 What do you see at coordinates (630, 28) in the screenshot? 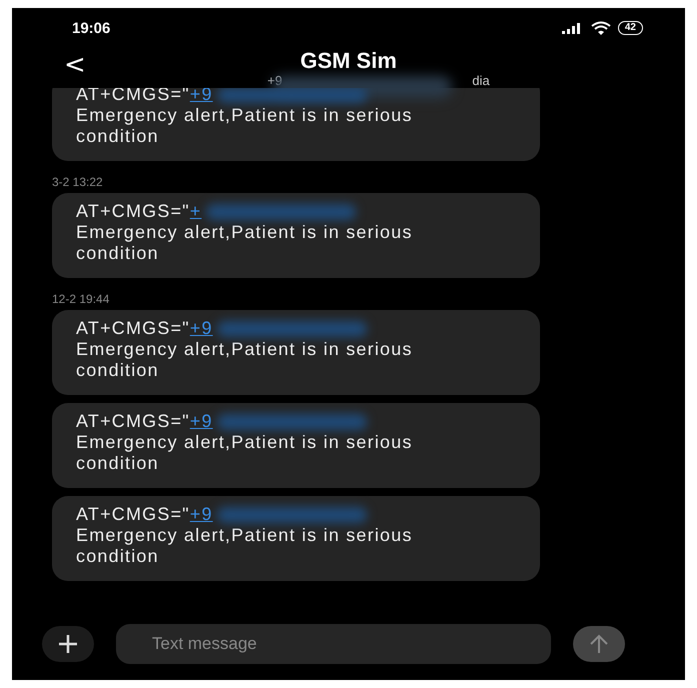
I see `battery-level: 42` at bounding box center [630, 28].